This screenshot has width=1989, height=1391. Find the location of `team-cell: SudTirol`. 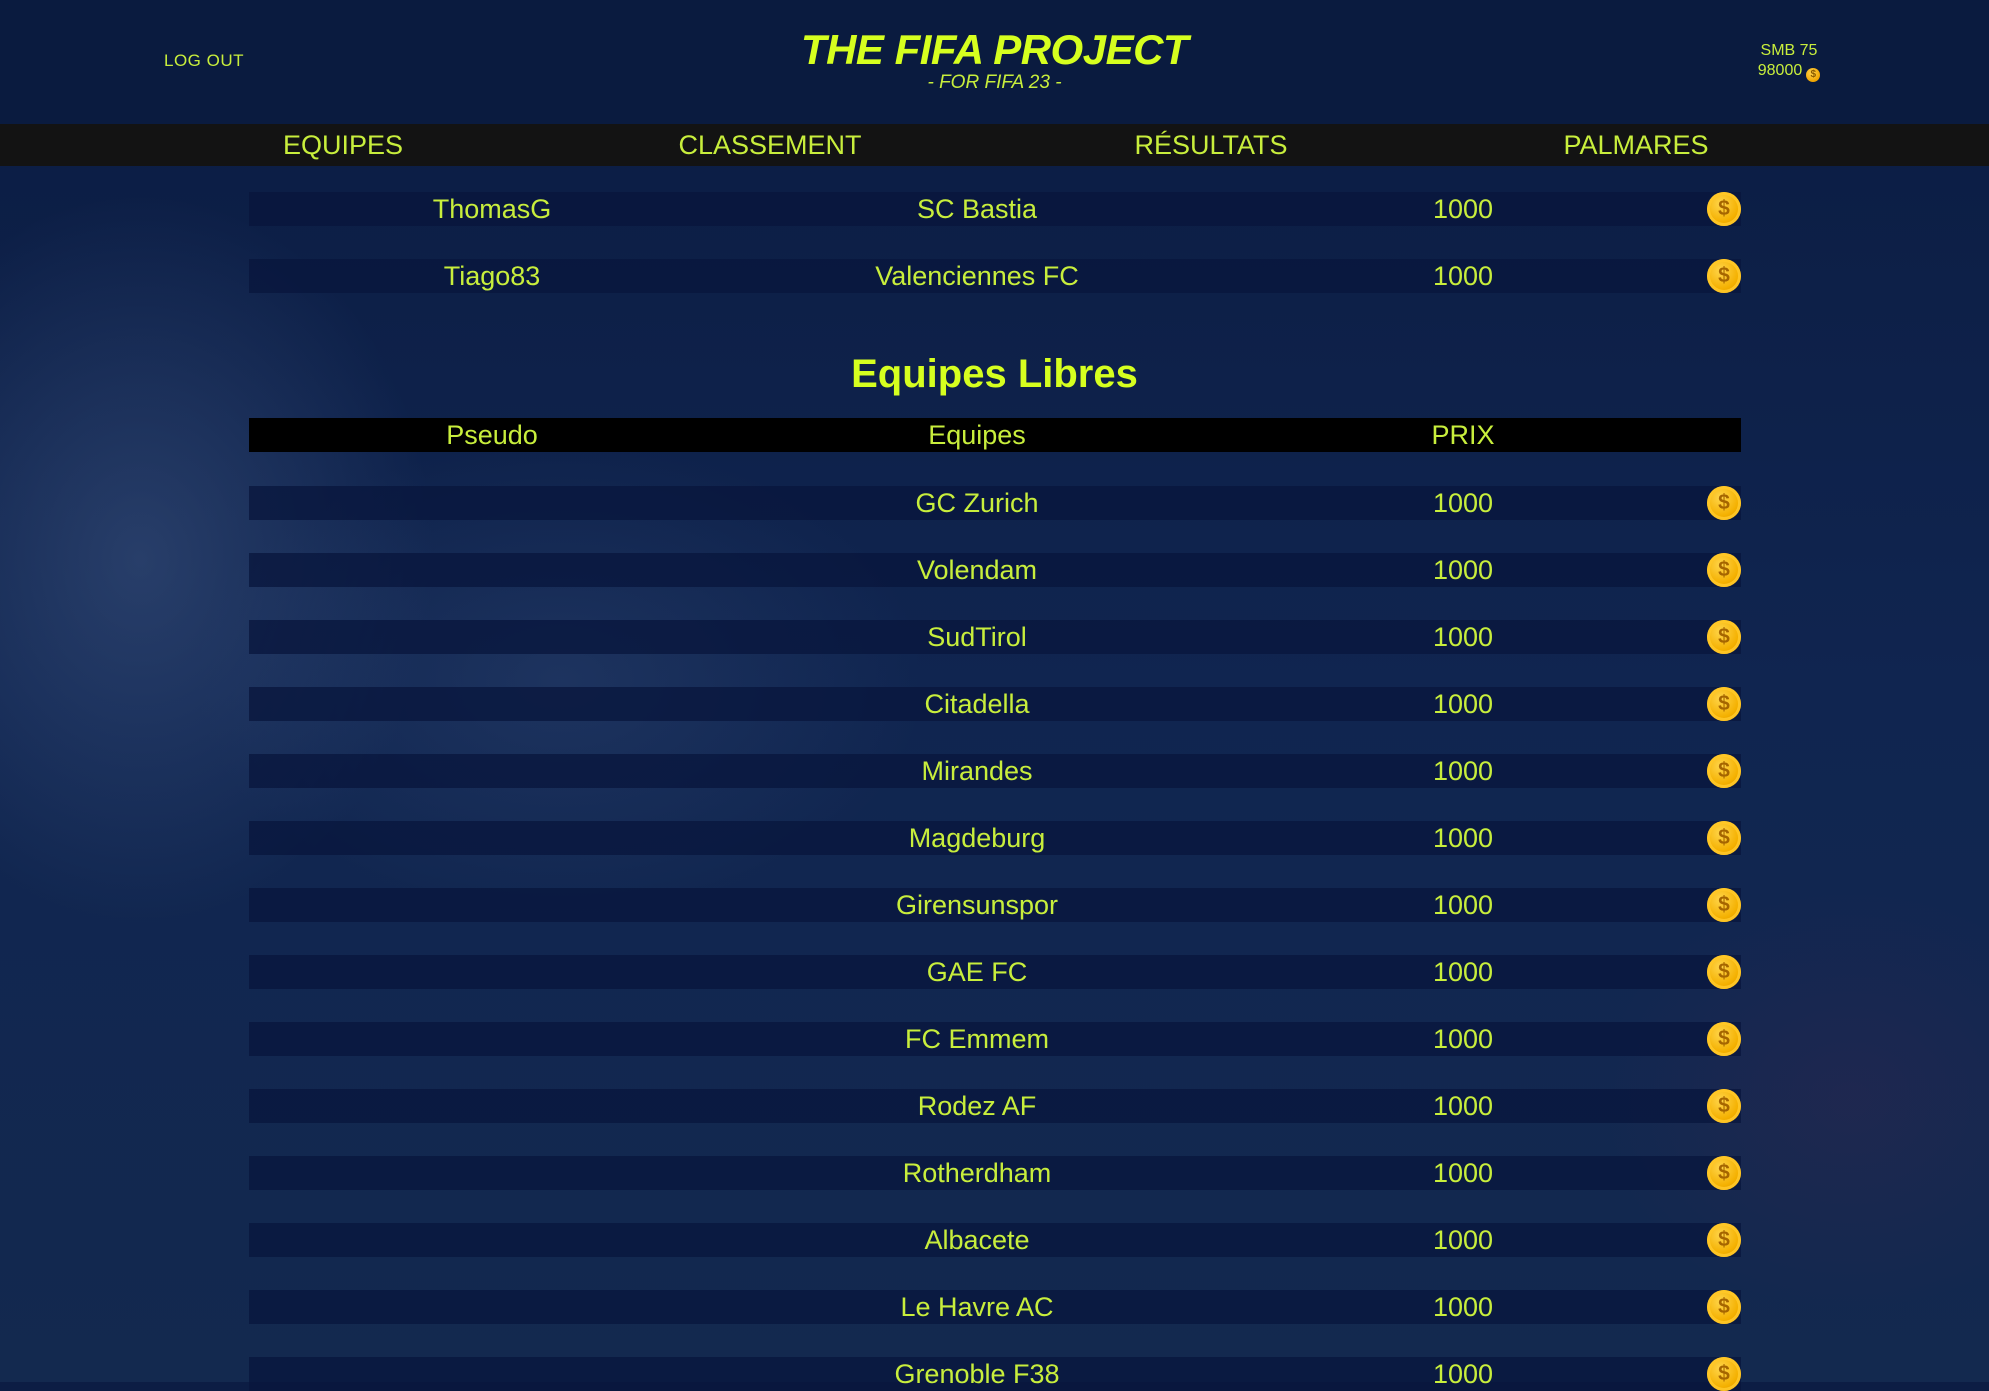

team-cell: SudTirol is located at coordinates (977, 637).